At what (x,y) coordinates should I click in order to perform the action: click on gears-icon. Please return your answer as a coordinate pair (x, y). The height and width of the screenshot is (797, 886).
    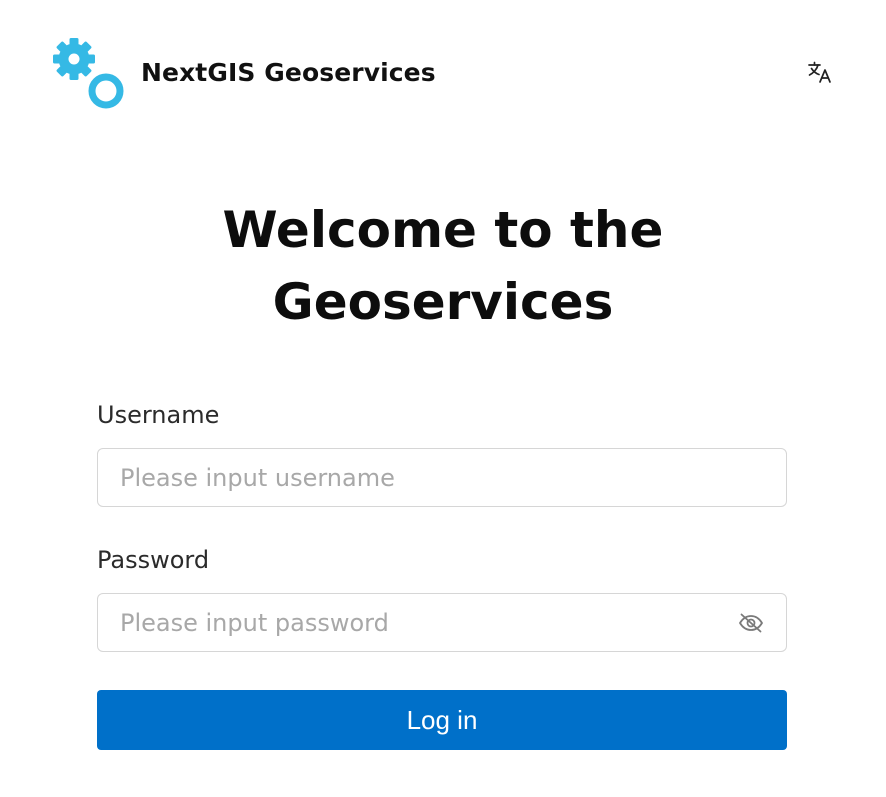
    Looking at the image, I should click on (89, 73).